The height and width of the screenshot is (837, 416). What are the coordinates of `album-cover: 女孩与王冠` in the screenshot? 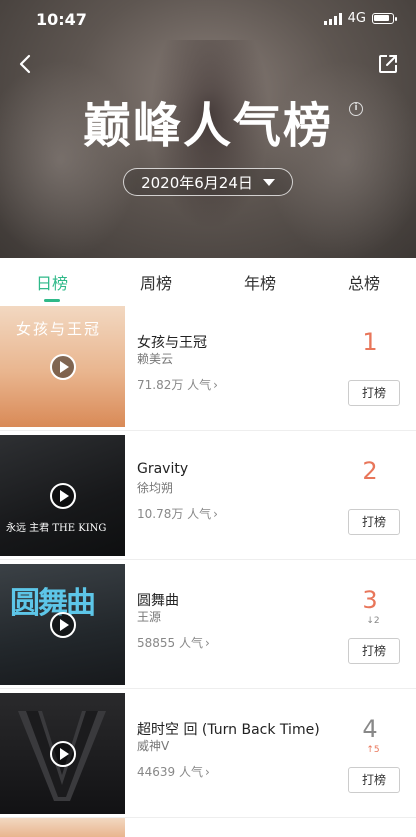 It's located at (62, 366).